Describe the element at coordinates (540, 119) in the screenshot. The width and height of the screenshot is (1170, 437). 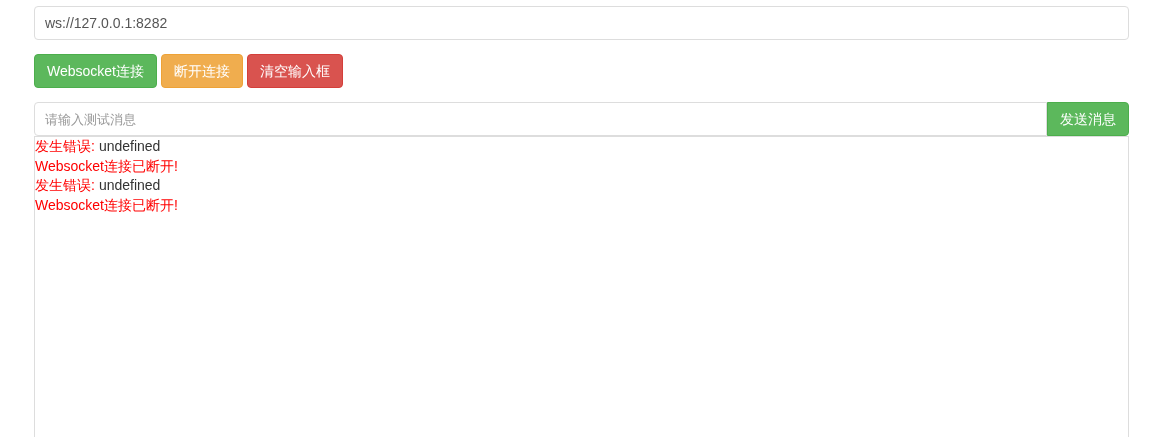
I see `message-input-field: 请输入测试消息` at that location.